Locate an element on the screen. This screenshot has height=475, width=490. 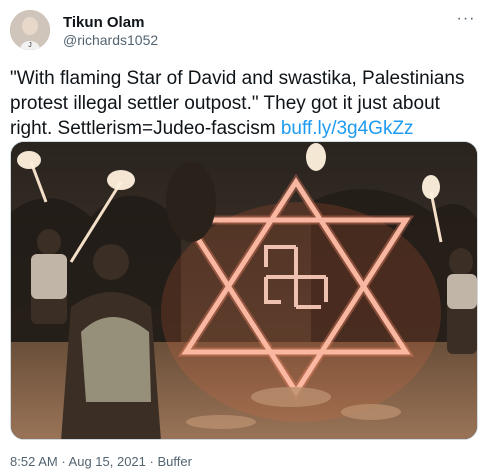
tweet-time: 8:52 AM is located at coordinates (34, 461).